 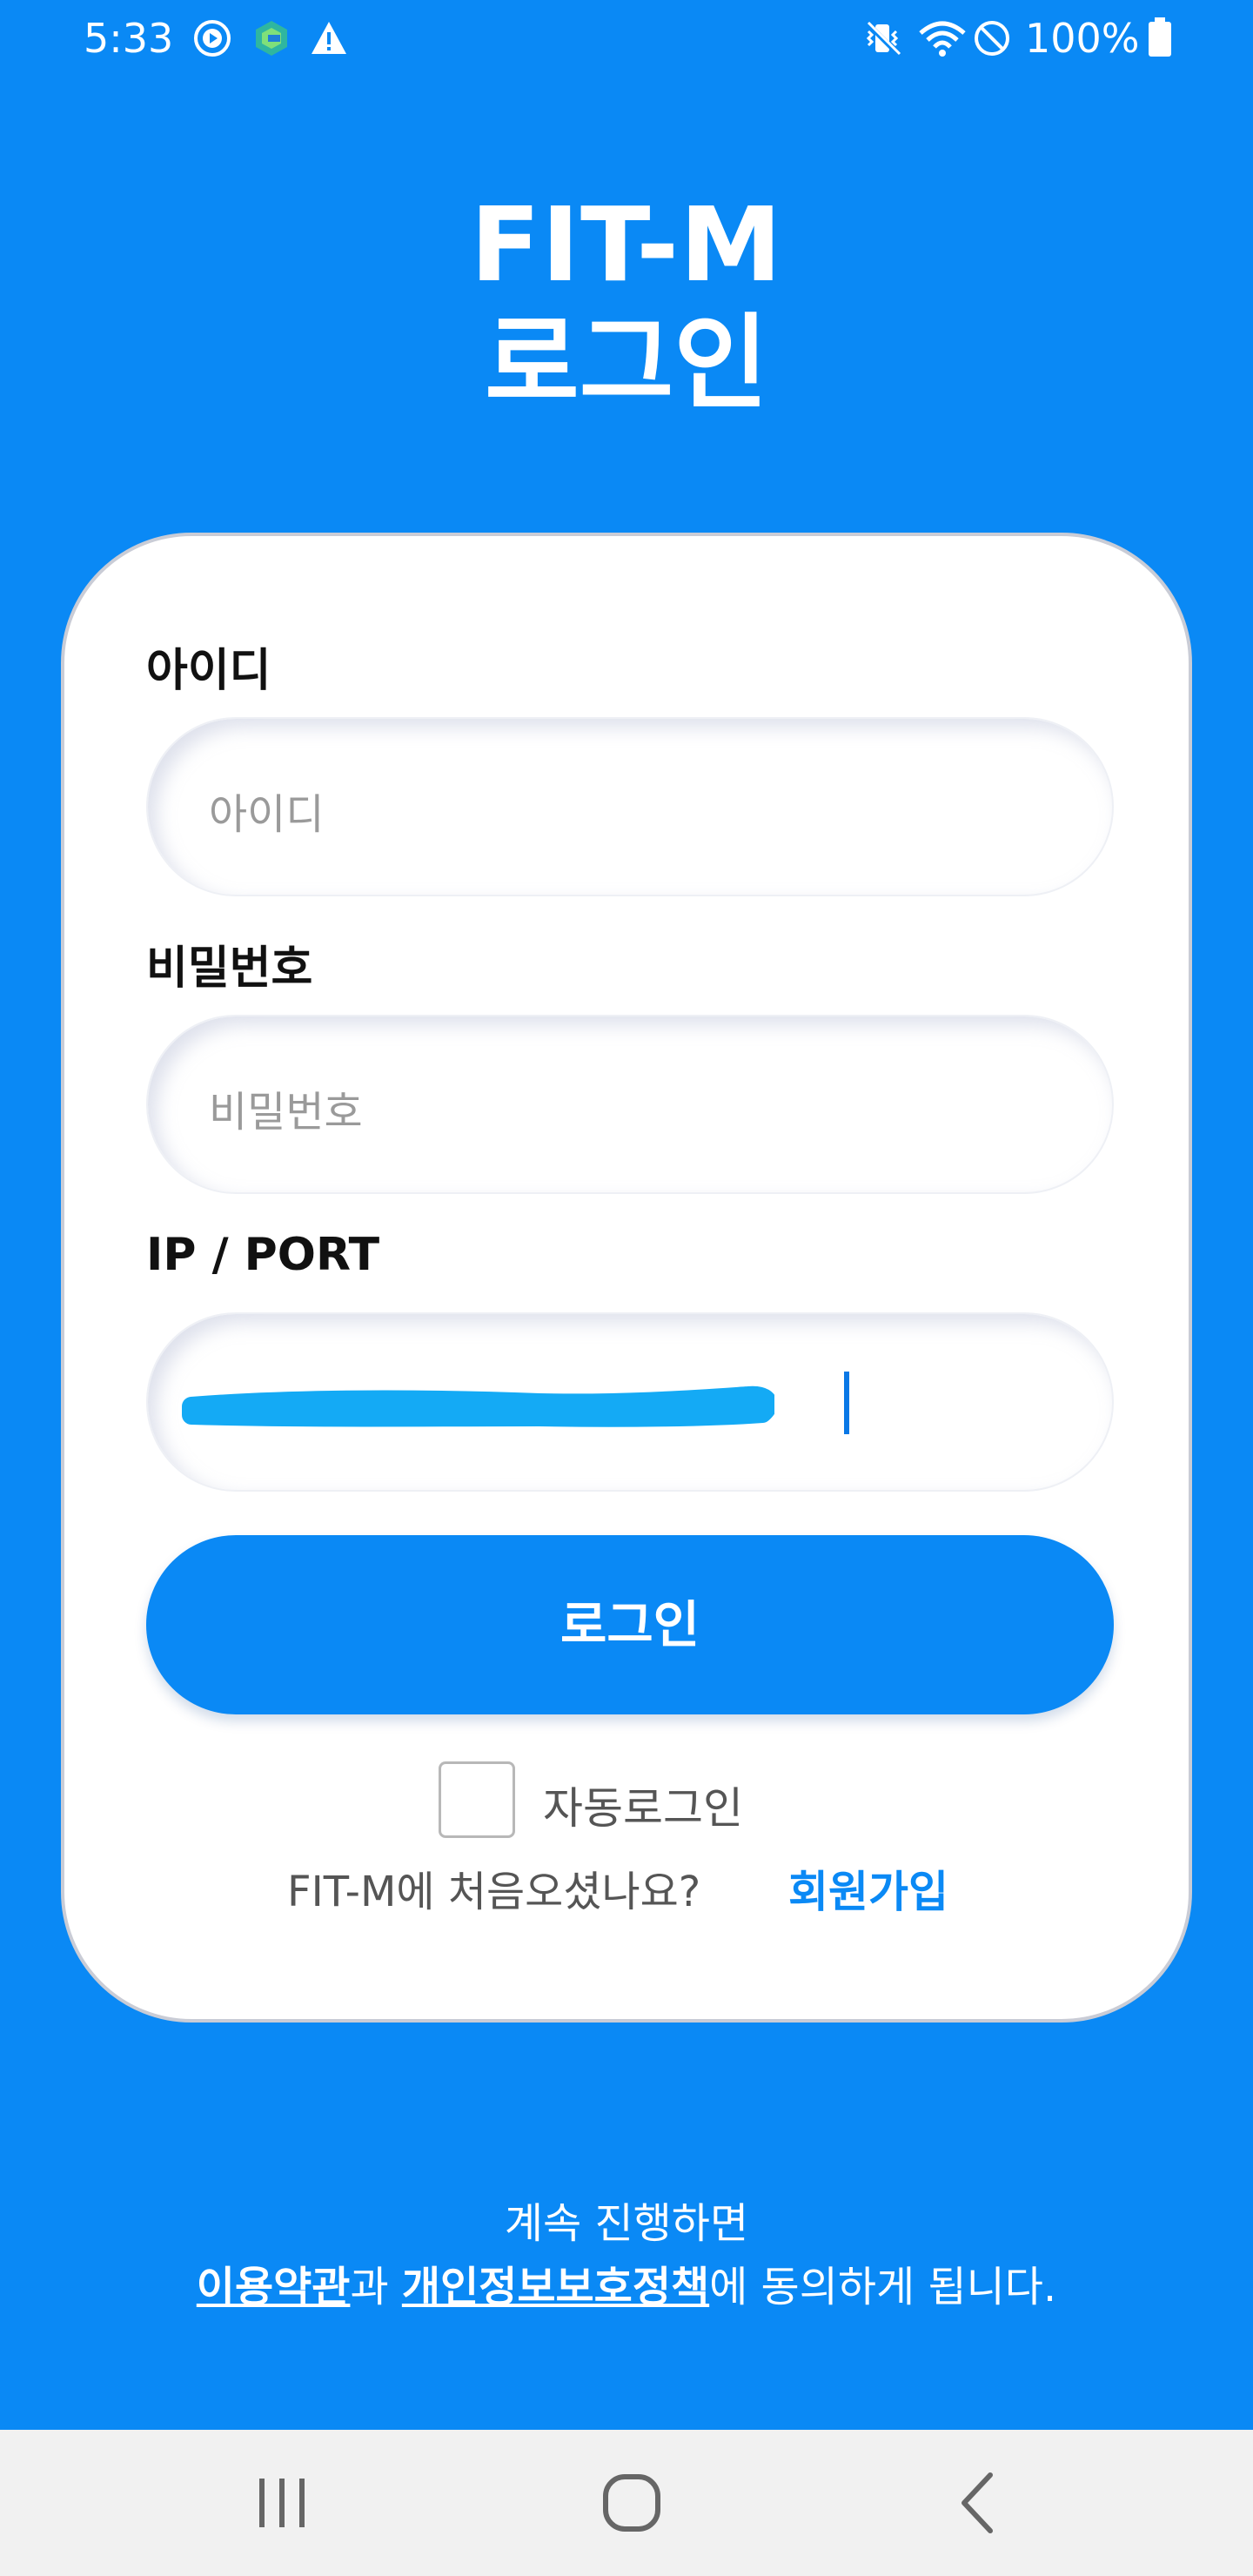 I want to click on auto-login-label: 자동로그인, so click(x=643, y=1805).